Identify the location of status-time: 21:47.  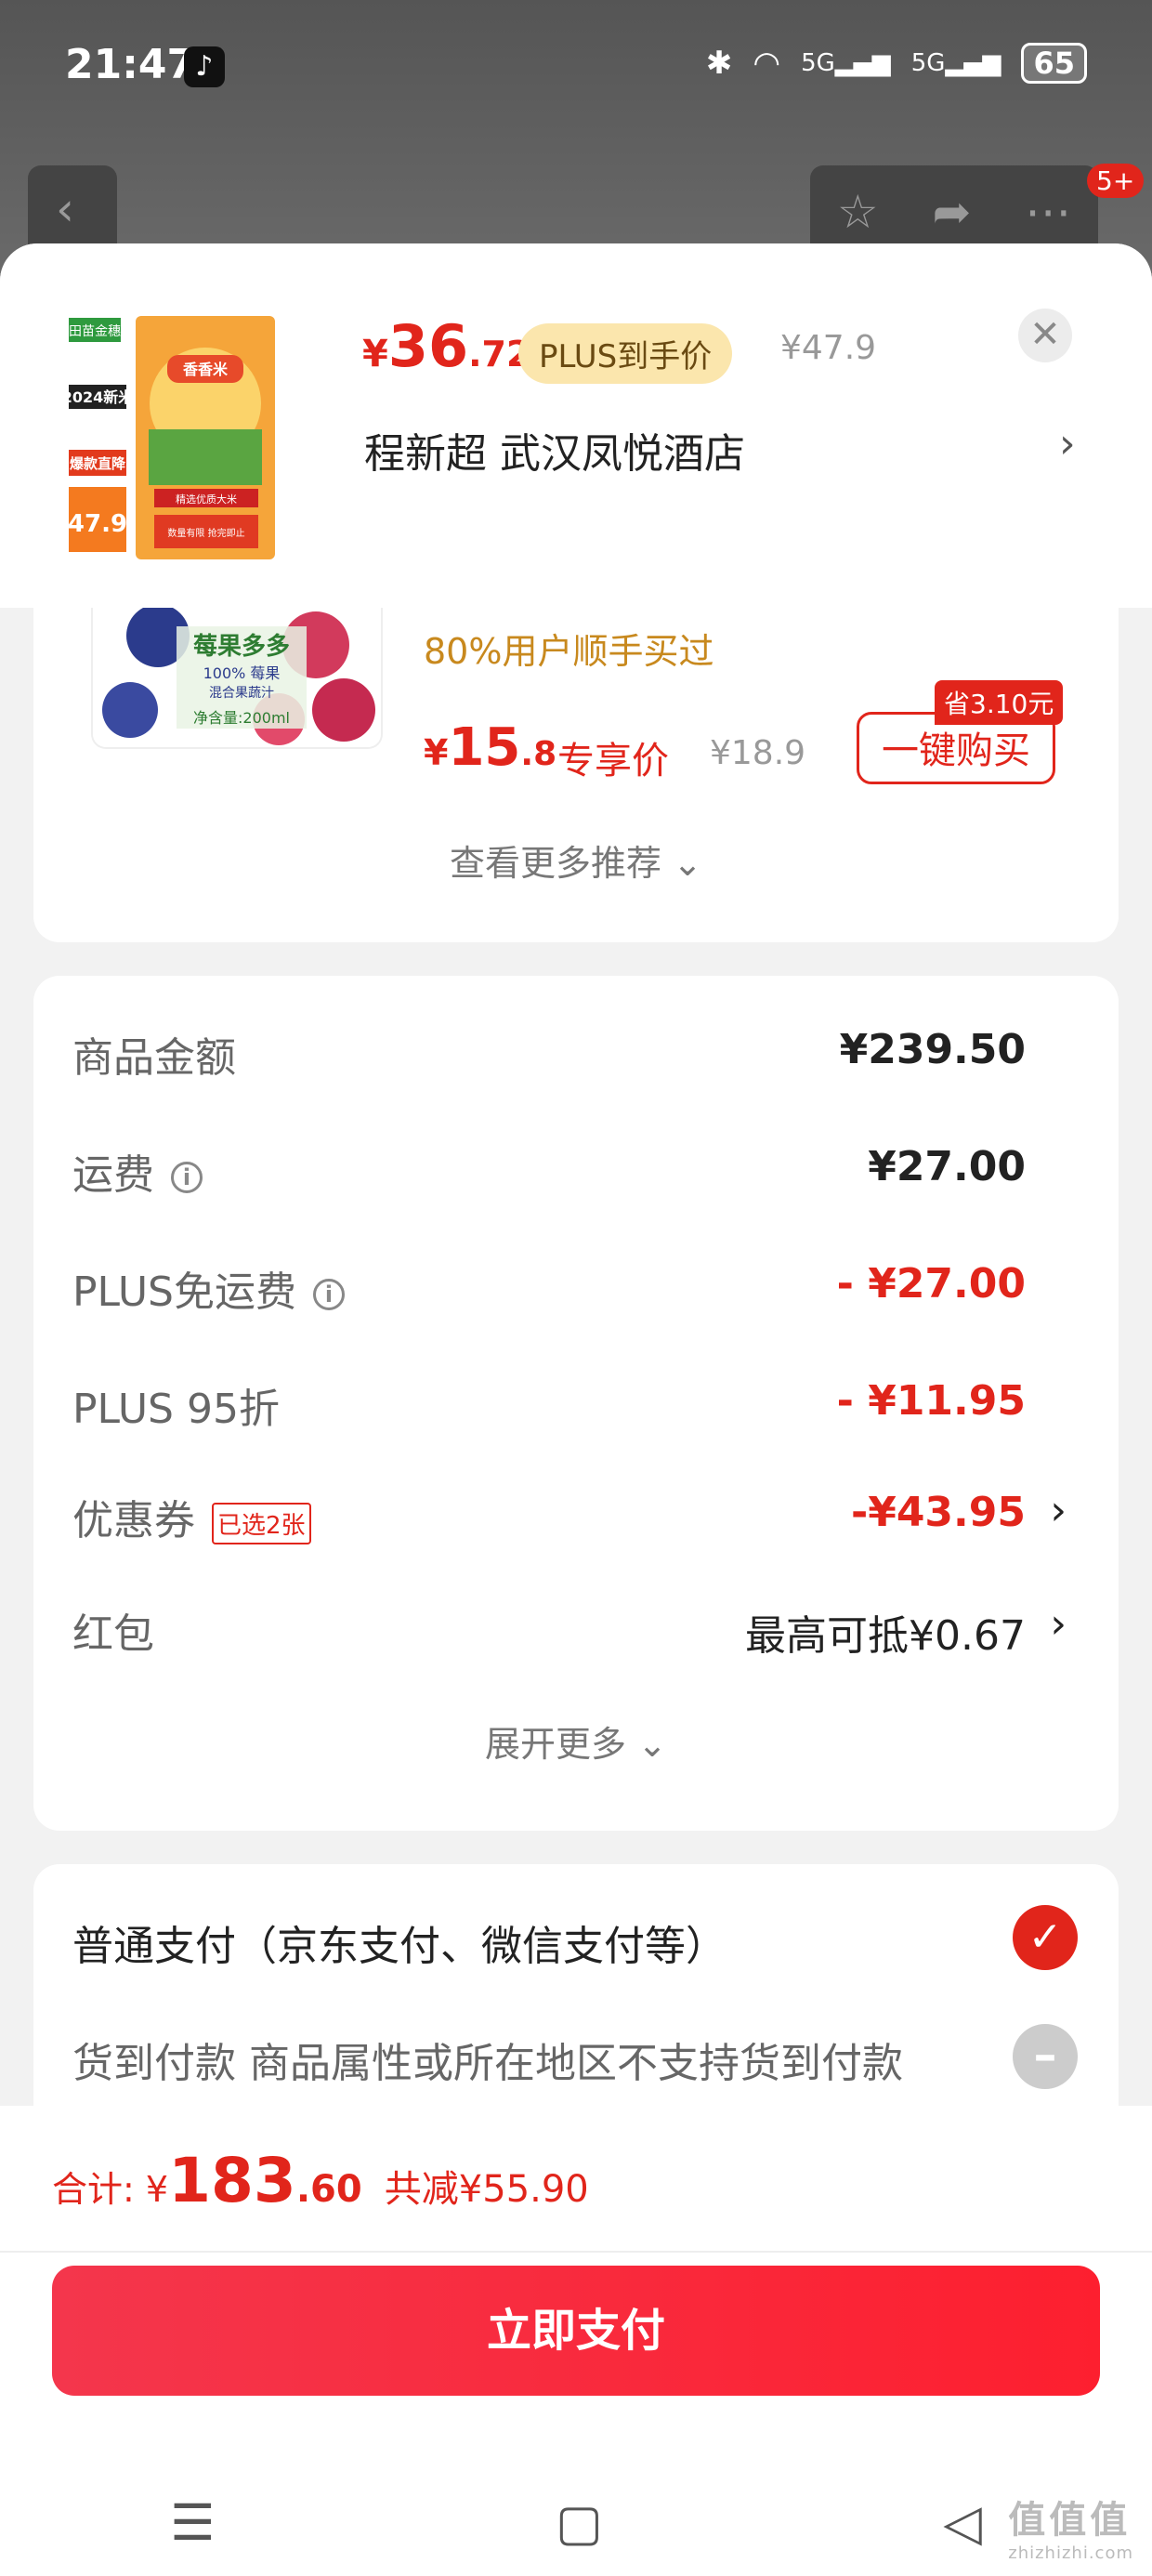
(130, 64).